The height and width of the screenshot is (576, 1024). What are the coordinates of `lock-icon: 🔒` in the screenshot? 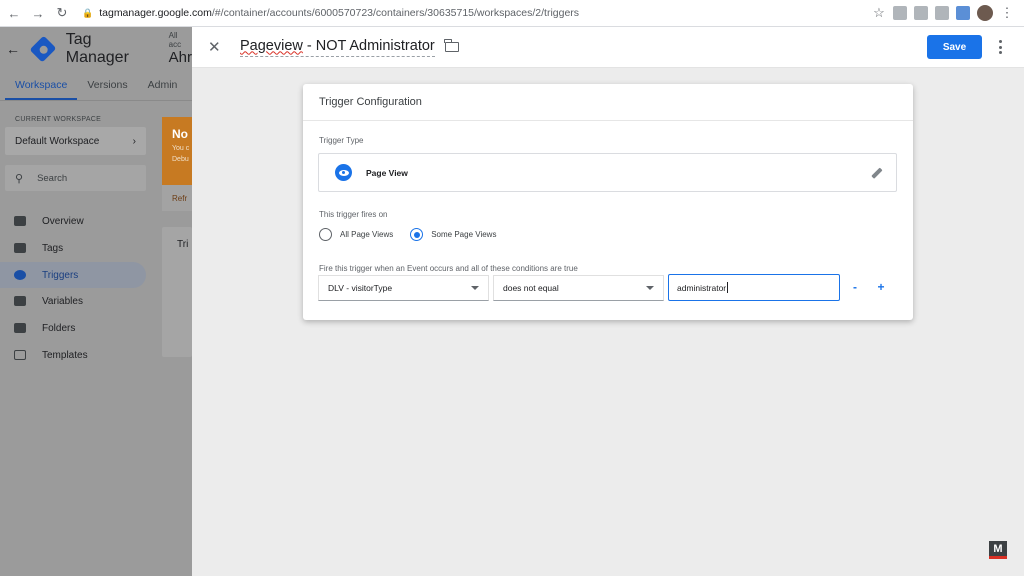 It's located at (88, 12).